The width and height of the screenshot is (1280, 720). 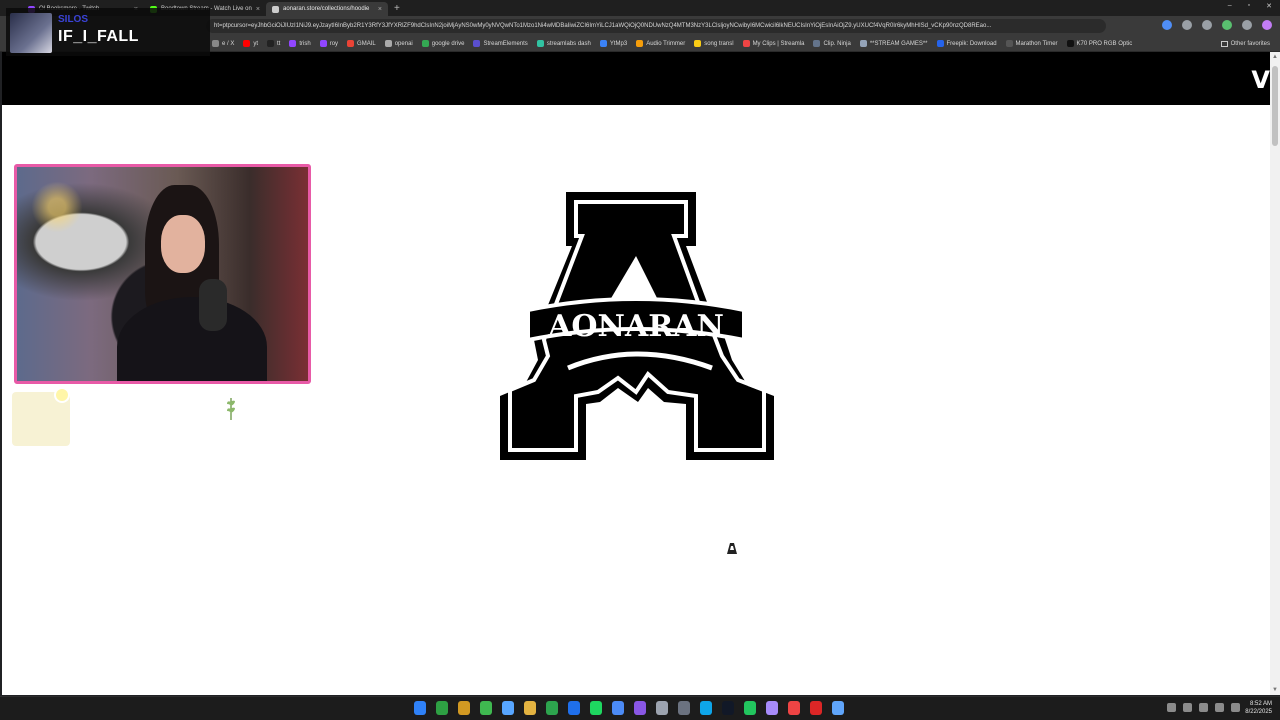 I want to click on page-scrollbar: ▲ ▼, so click(x=1275, y=373).